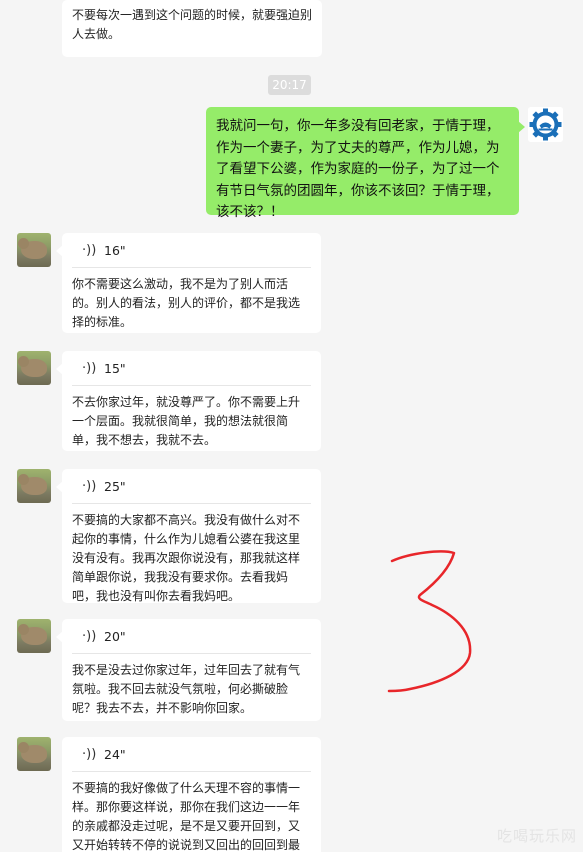 The image size is (583, 852). I want to click on my-avatar, so click(545, 124).